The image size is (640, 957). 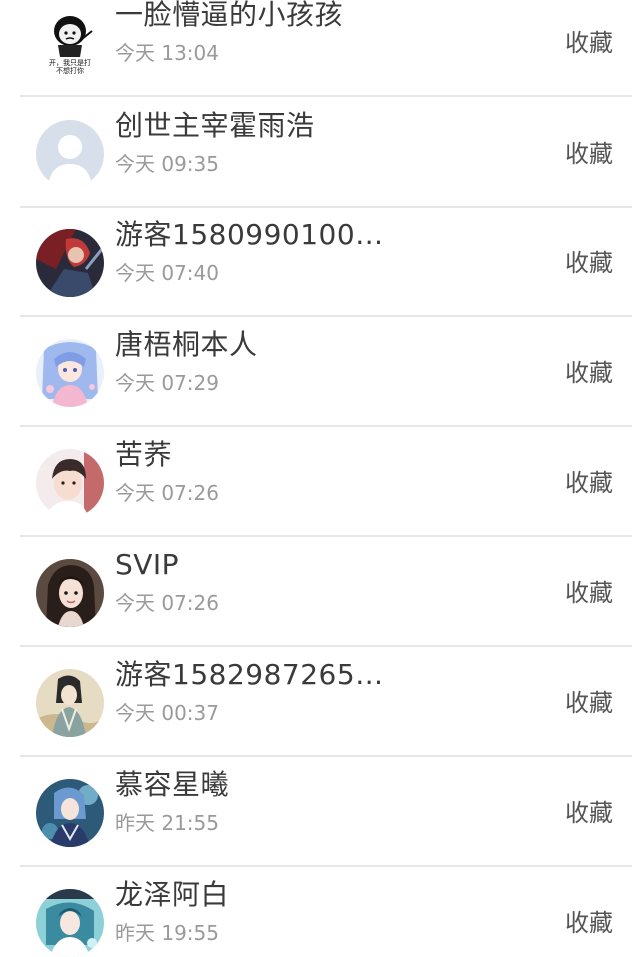 What do you see at coordinates (320, 702) in the screenshot?
I see `list-item: 游客1582987265… 今天 00:37 收藏` at bounding box center [320, 702].